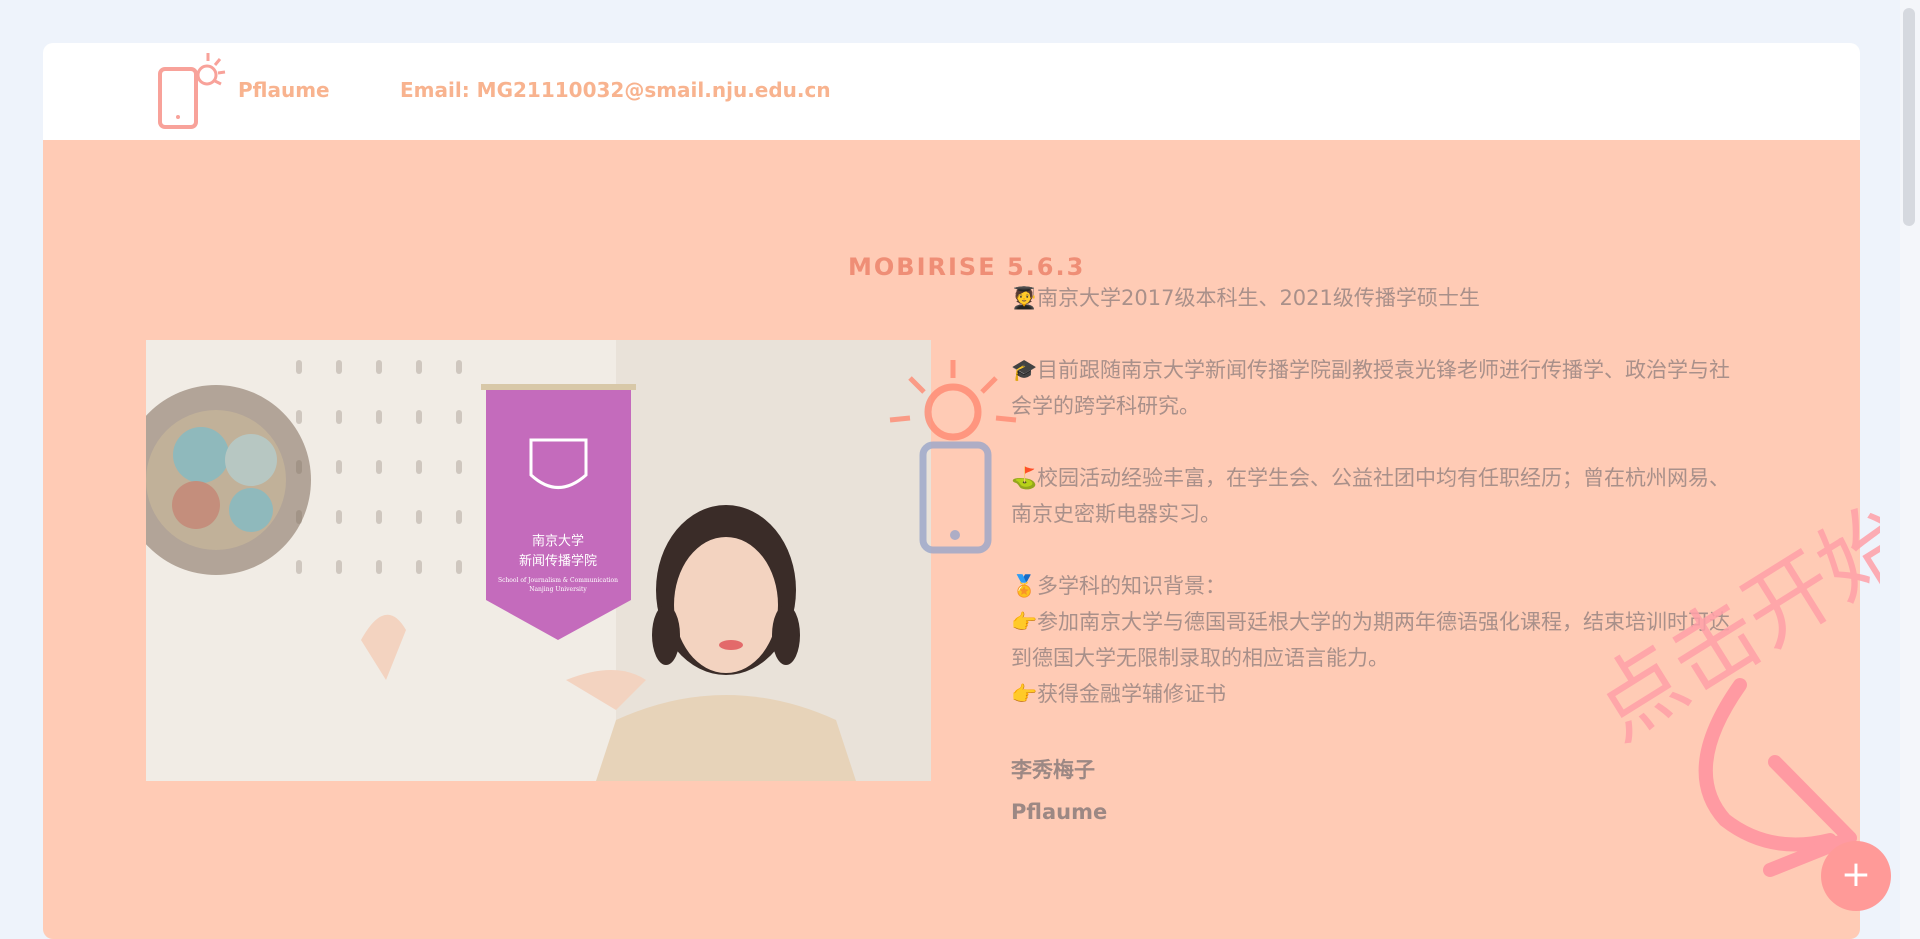 This screenshot has height=939, width=1920. What do you see at coordinates (1728, 630) in the screenshot?
I see `handwriting-text: 点击开始` at bounding box center [1728, 630].